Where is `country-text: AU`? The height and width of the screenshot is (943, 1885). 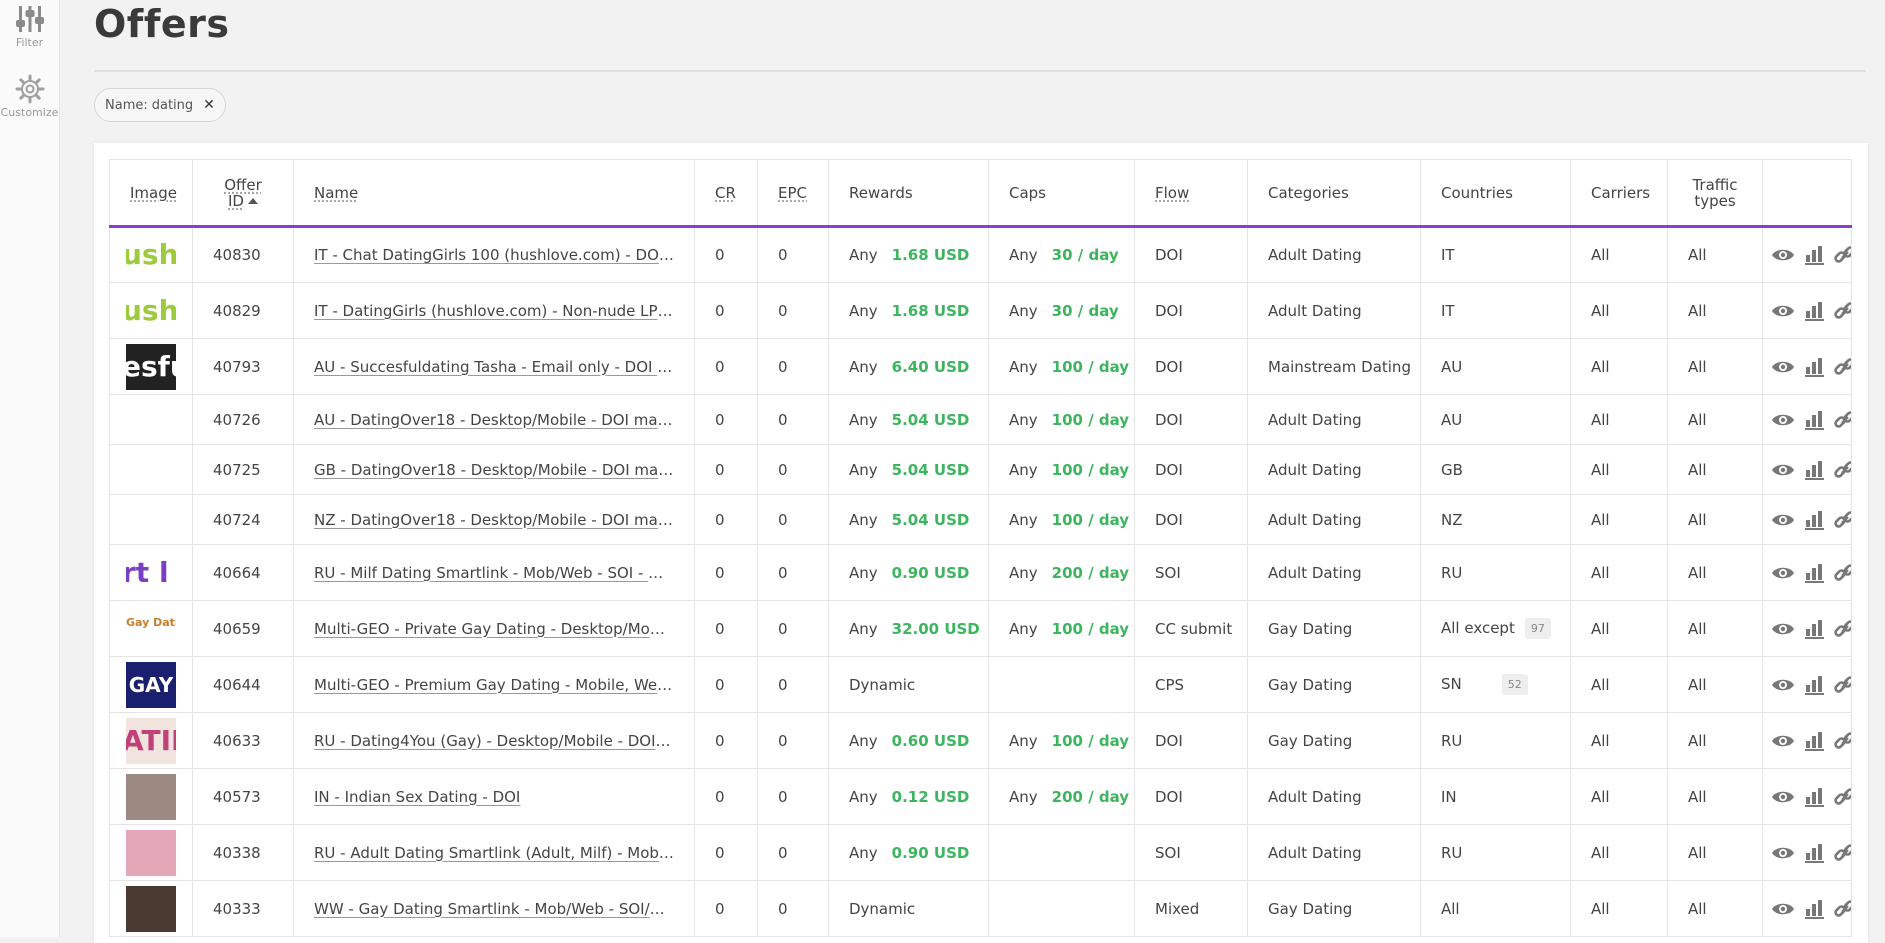
country-text: AU is located at coordinates (1452, 419).